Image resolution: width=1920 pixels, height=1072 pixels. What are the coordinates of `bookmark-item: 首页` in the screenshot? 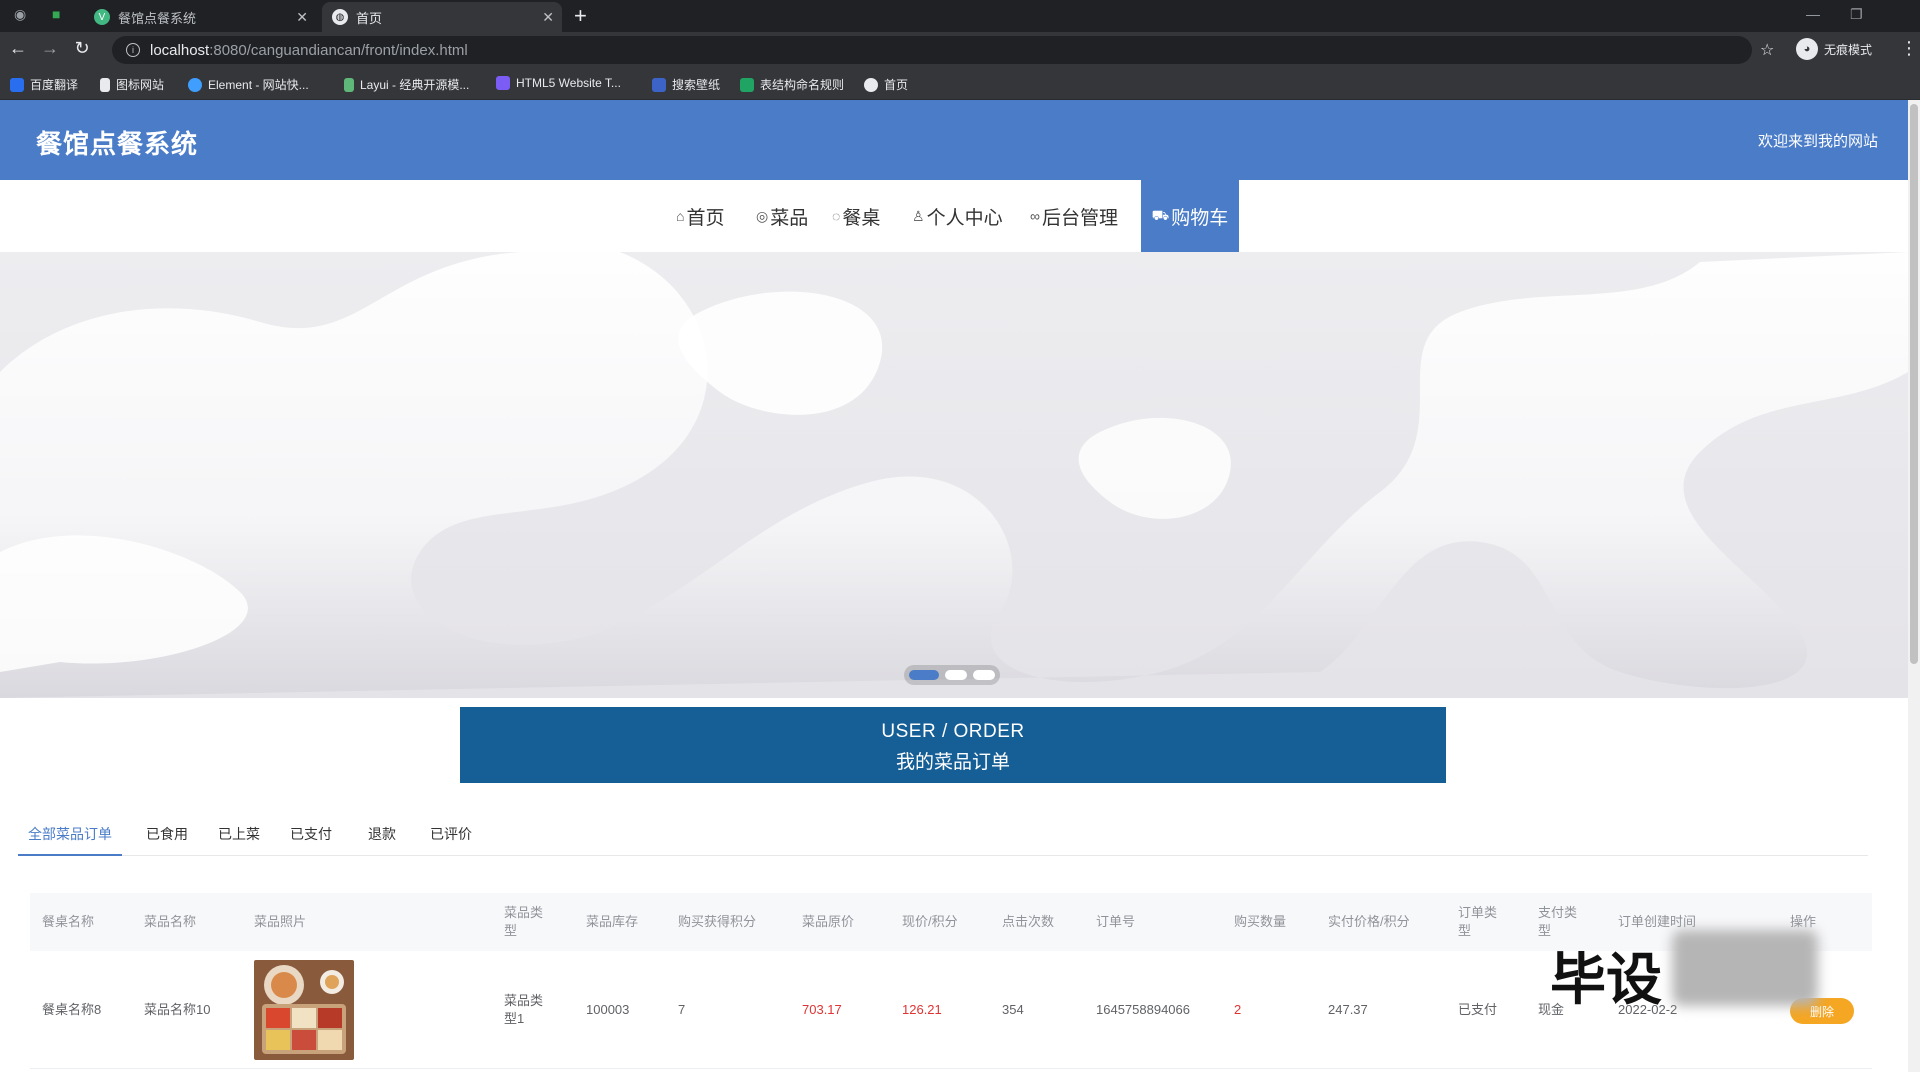 It's located at (886, 84).